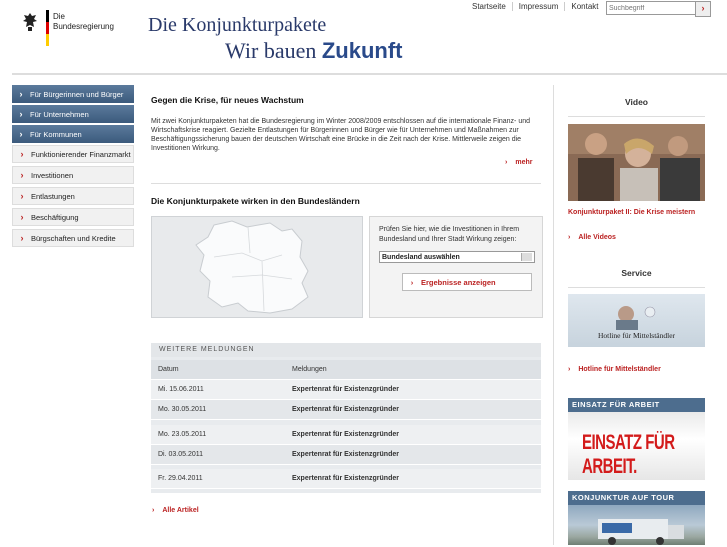 The height and width of the screenshot is (547, 727). I want to click on all-articles-link: › Alle Artikel, so click(175, 510).